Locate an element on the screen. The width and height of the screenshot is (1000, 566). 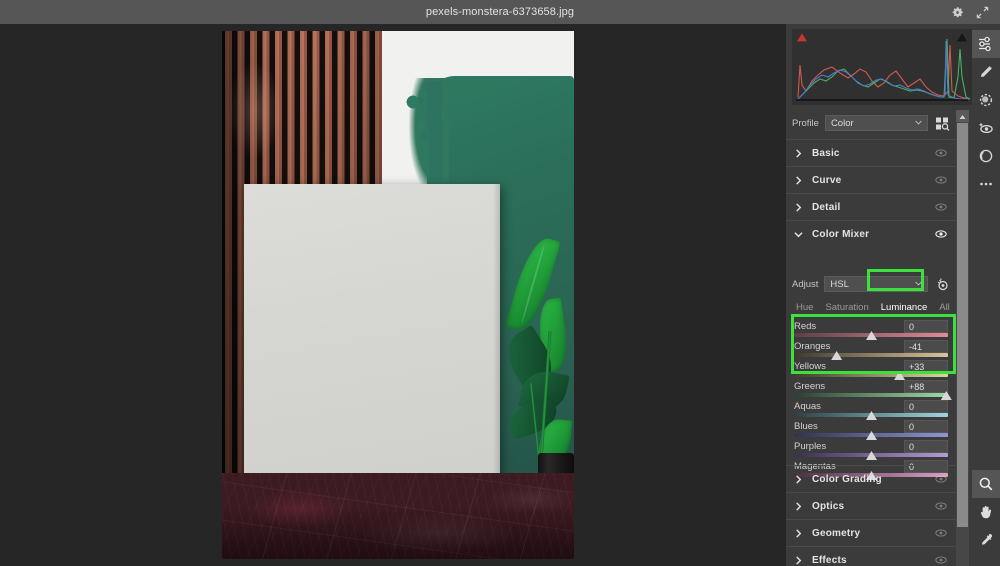
adjust-label: Adjust is located at coordinates (805, 284).